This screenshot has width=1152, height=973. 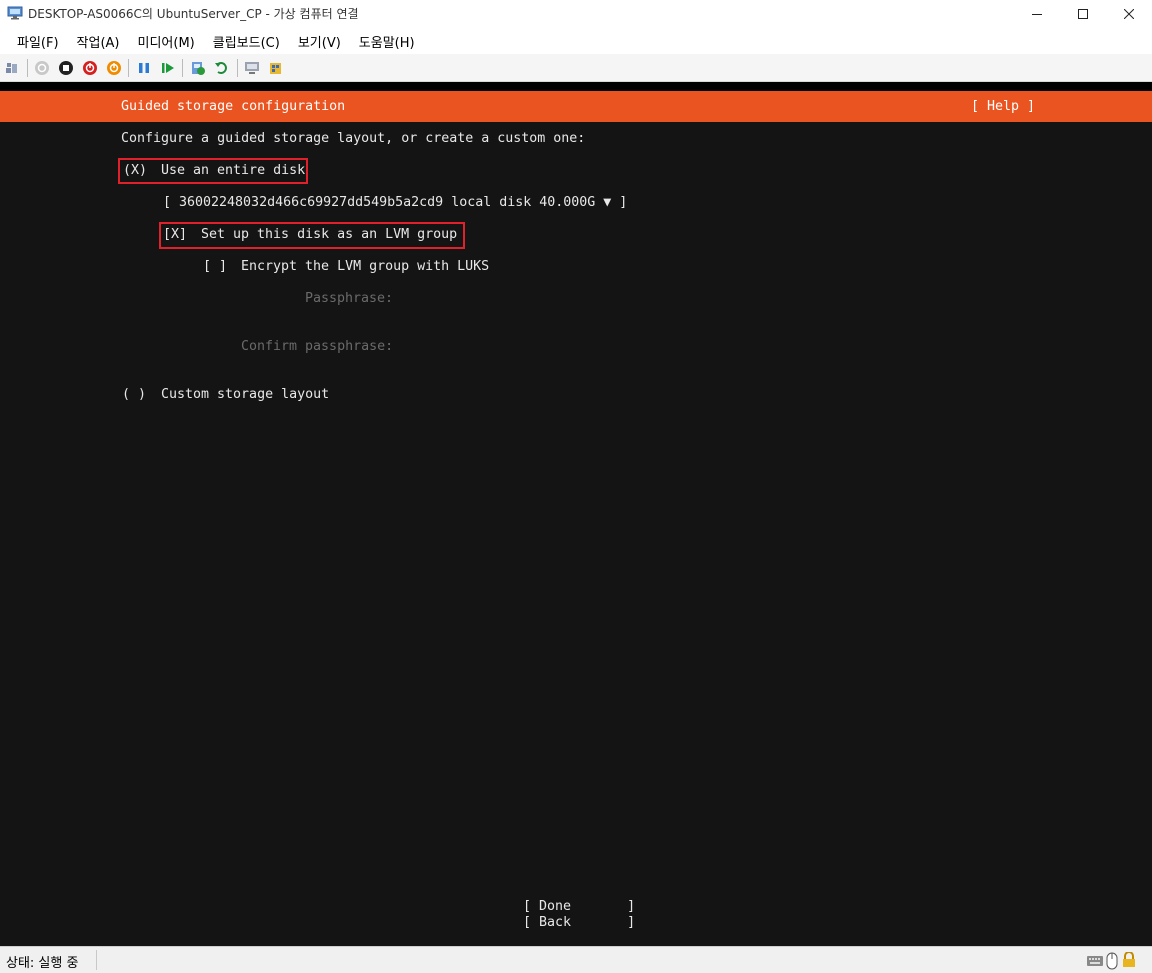 I want to click on revert-button, so click(x=222, y=68).